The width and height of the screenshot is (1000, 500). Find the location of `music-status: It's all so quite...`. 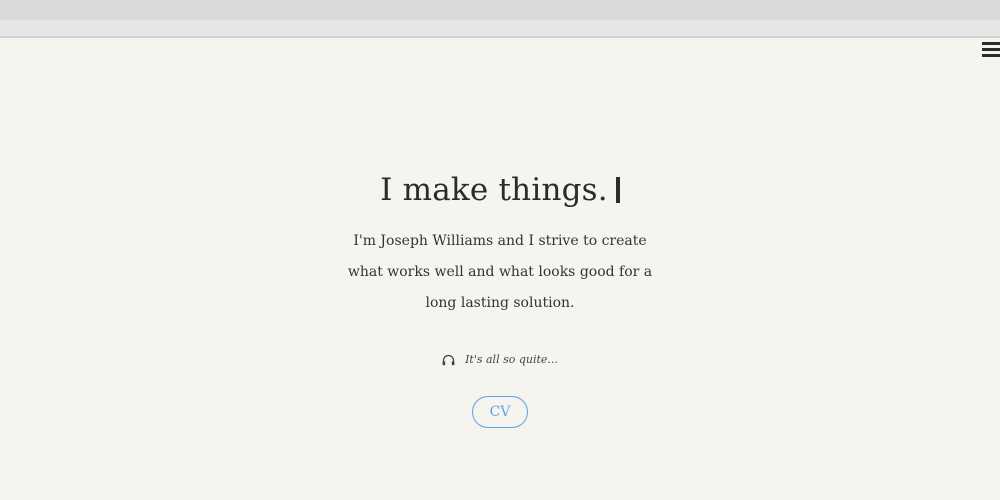

music-status: It's all so quite... is located at coordinates (500, 359).